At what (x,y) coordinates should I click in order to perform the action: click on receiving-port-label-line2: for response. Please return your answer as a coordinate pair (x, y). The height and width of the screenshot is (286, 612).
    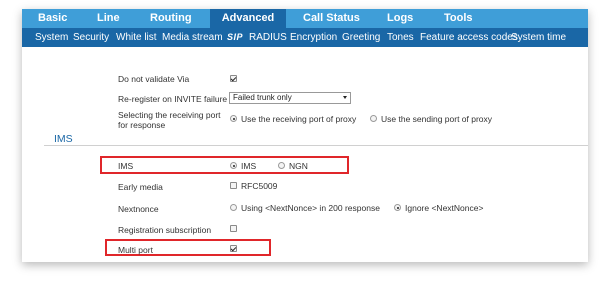
    Looking at the image, I should click on (142, 125).